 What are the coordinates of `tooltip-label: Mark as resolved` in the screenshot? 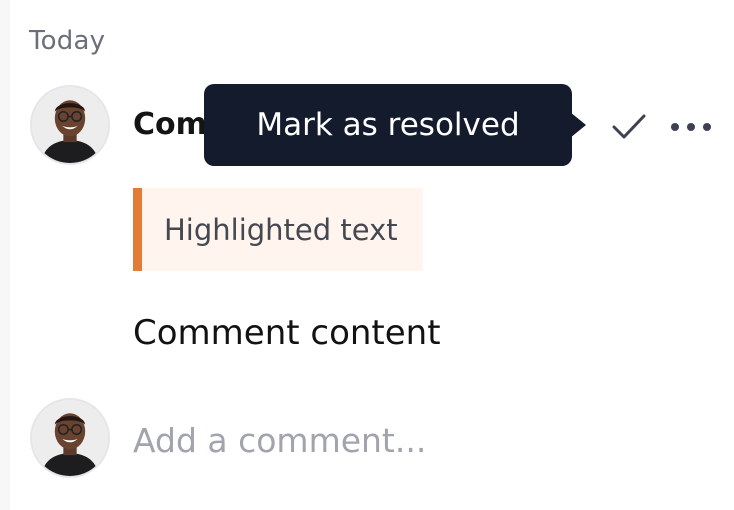 It's located at (388, 125).